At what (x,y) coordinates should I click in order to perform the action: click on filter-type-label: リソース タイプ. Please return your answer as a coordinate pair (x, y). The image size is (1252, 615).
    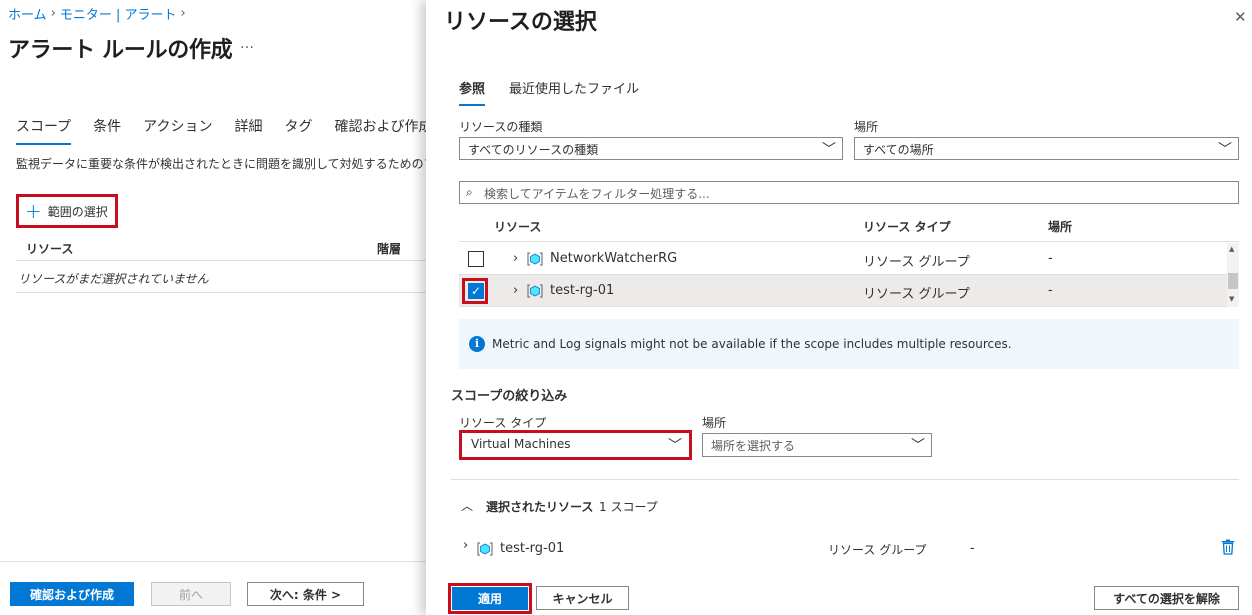
    Looking at the image, I should click on (503, 423).